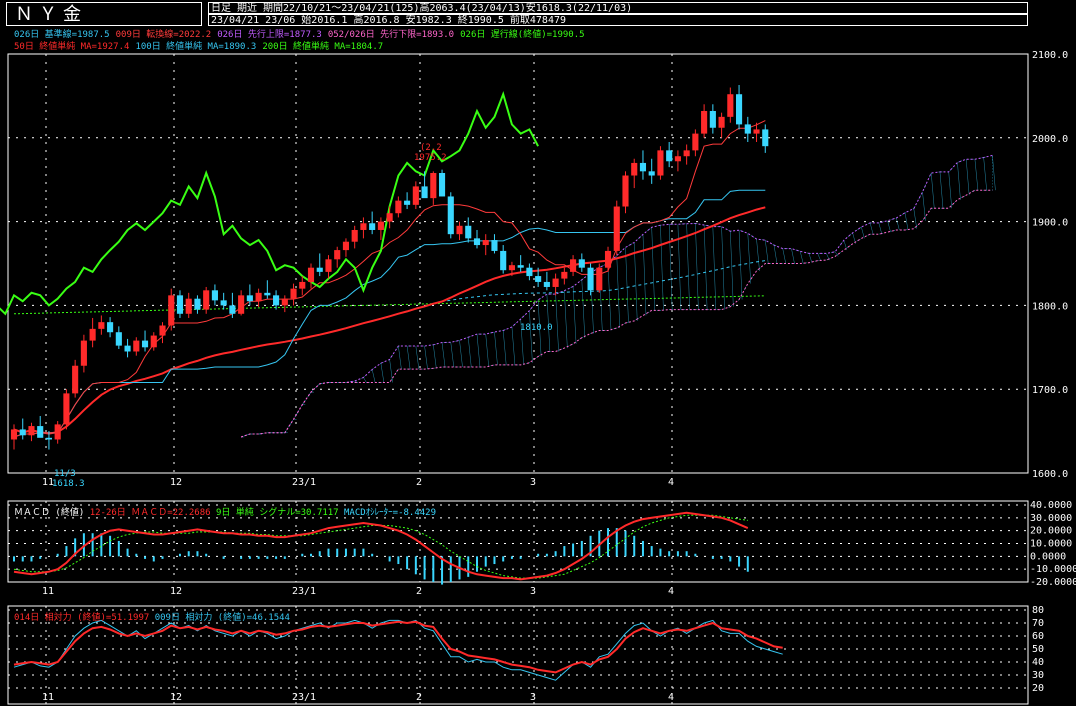 This screenshot has width=1076, height=706. What do you see at coordinates (1050, 139) in the screenshot?
I see `price-y-tick-1: 2000.0` at bounding box center [1050, 139].